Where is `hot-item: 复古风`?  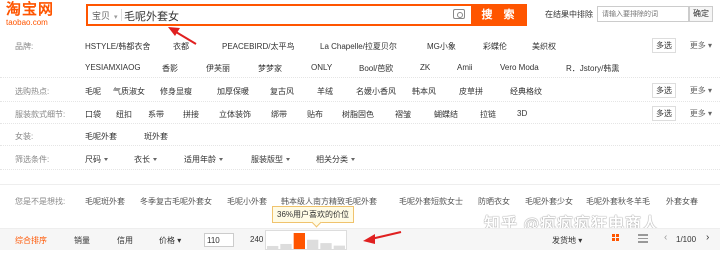 hot-item: 复古风 is located at coordinates (282, 91).